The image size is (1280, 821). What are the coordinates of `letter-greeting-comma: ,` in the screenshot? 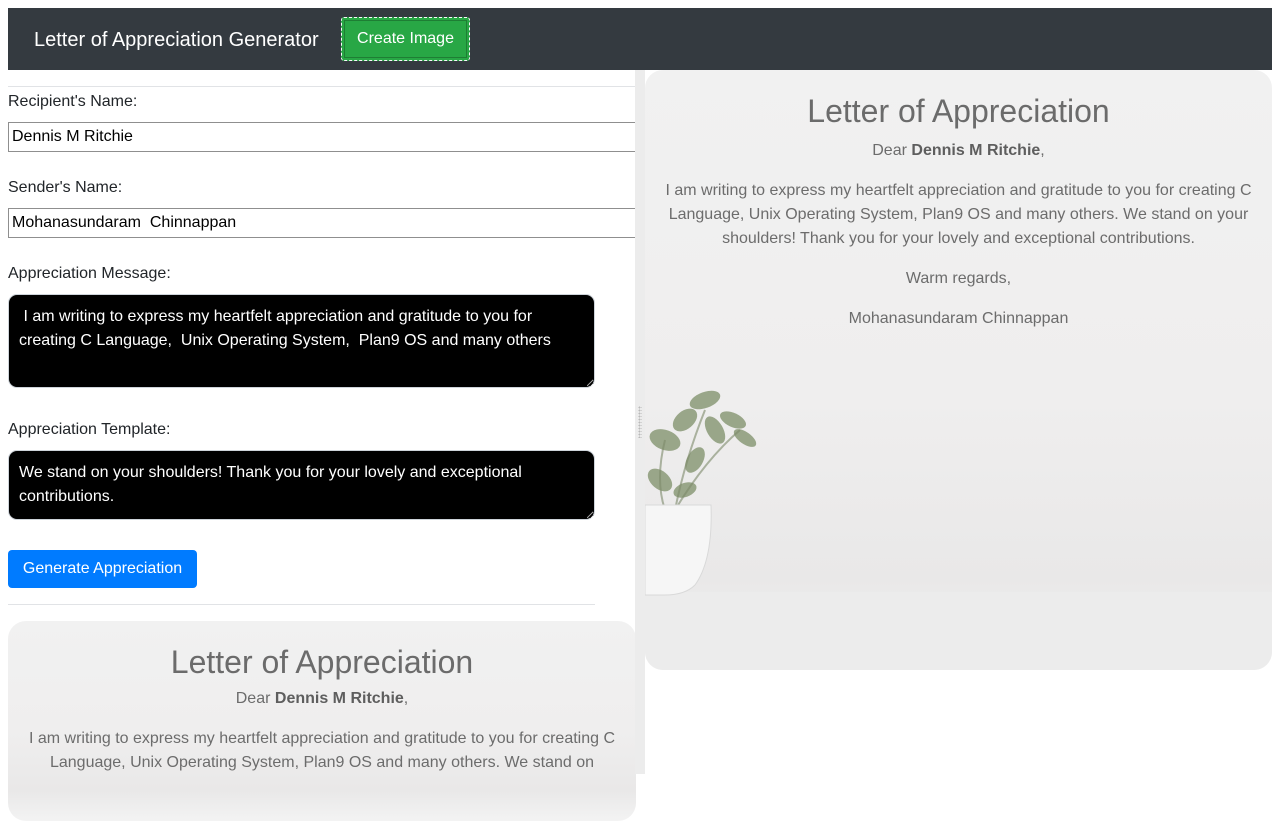 It's located at (1042, 150).